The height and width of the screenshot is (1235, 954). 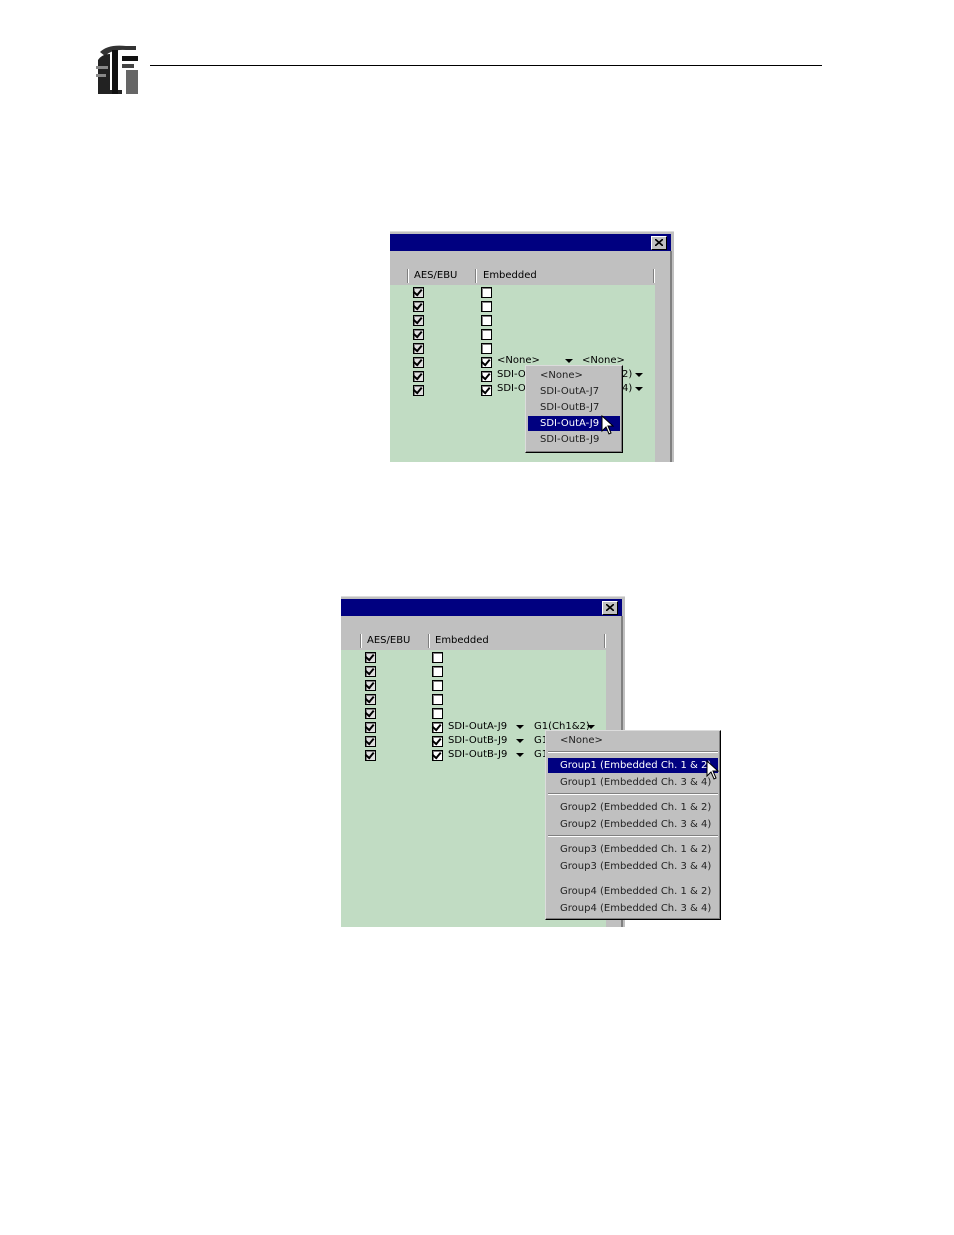 I want to click on company-logo-icon, so click(x=117, y=68).